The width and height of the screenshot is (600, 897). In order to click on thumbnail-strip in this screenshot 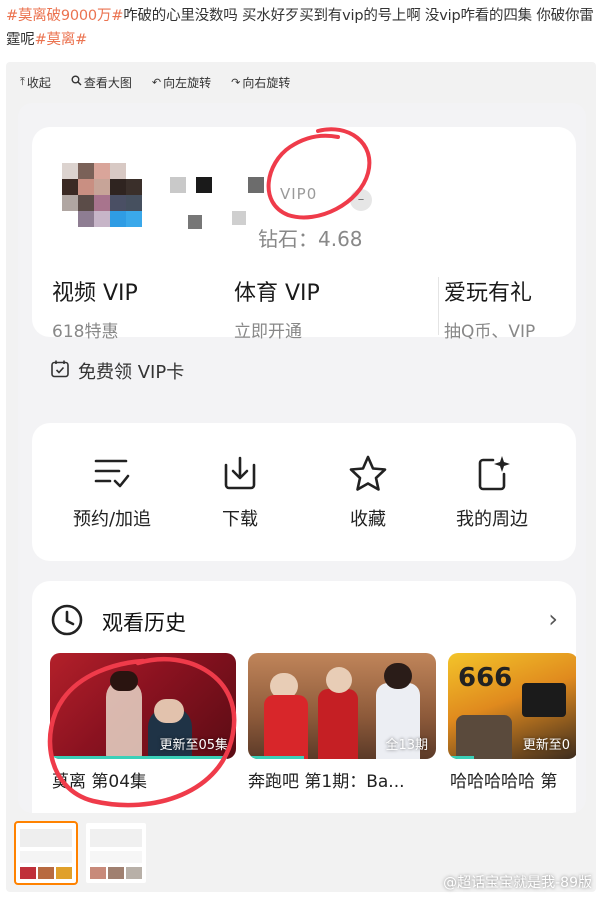, I will do `click(80, 853)`.